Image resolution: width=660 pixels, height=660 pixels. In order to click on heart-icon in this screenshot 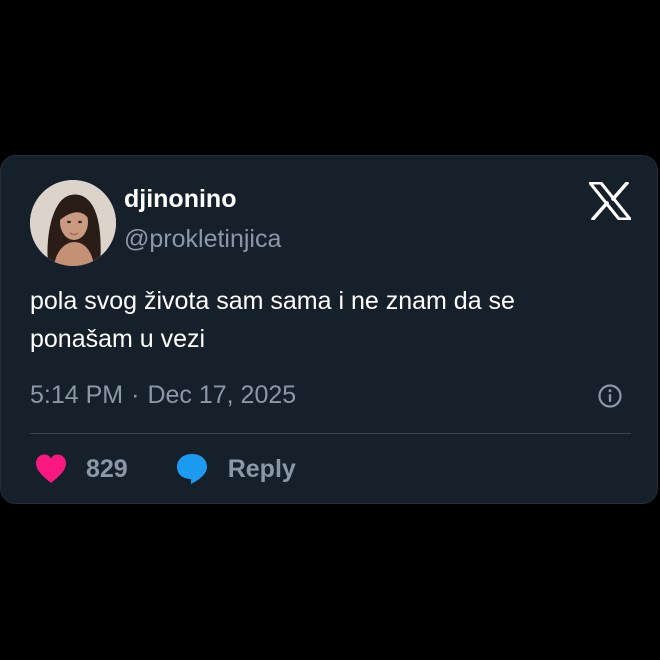, I will do `click(51, 468)`.